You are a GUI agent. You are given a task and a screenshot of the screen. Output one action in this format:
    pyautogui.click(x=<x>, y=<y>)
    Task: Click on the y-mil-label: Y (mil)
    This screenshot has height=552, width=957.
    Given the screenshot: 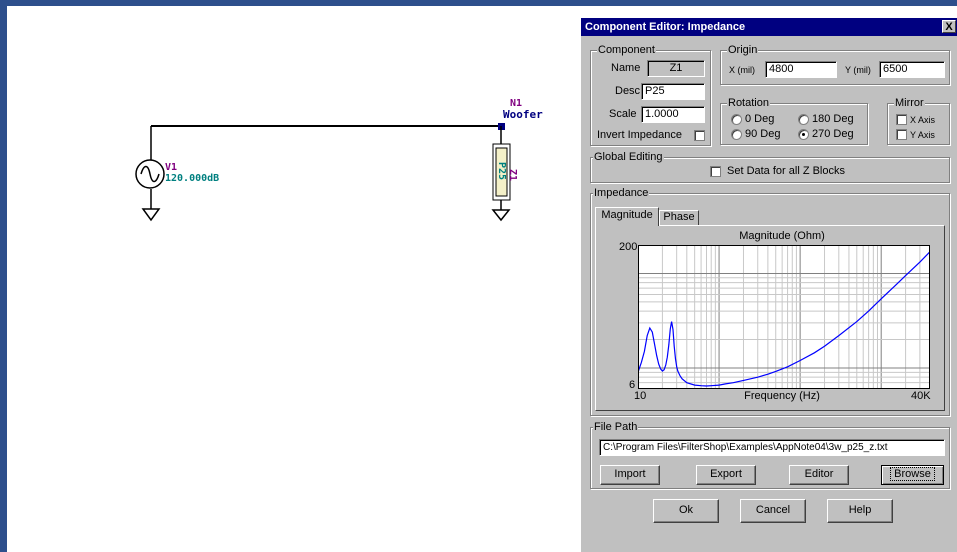 What is the action you would take?
    pyautogui.click(x=858, y=70)
    